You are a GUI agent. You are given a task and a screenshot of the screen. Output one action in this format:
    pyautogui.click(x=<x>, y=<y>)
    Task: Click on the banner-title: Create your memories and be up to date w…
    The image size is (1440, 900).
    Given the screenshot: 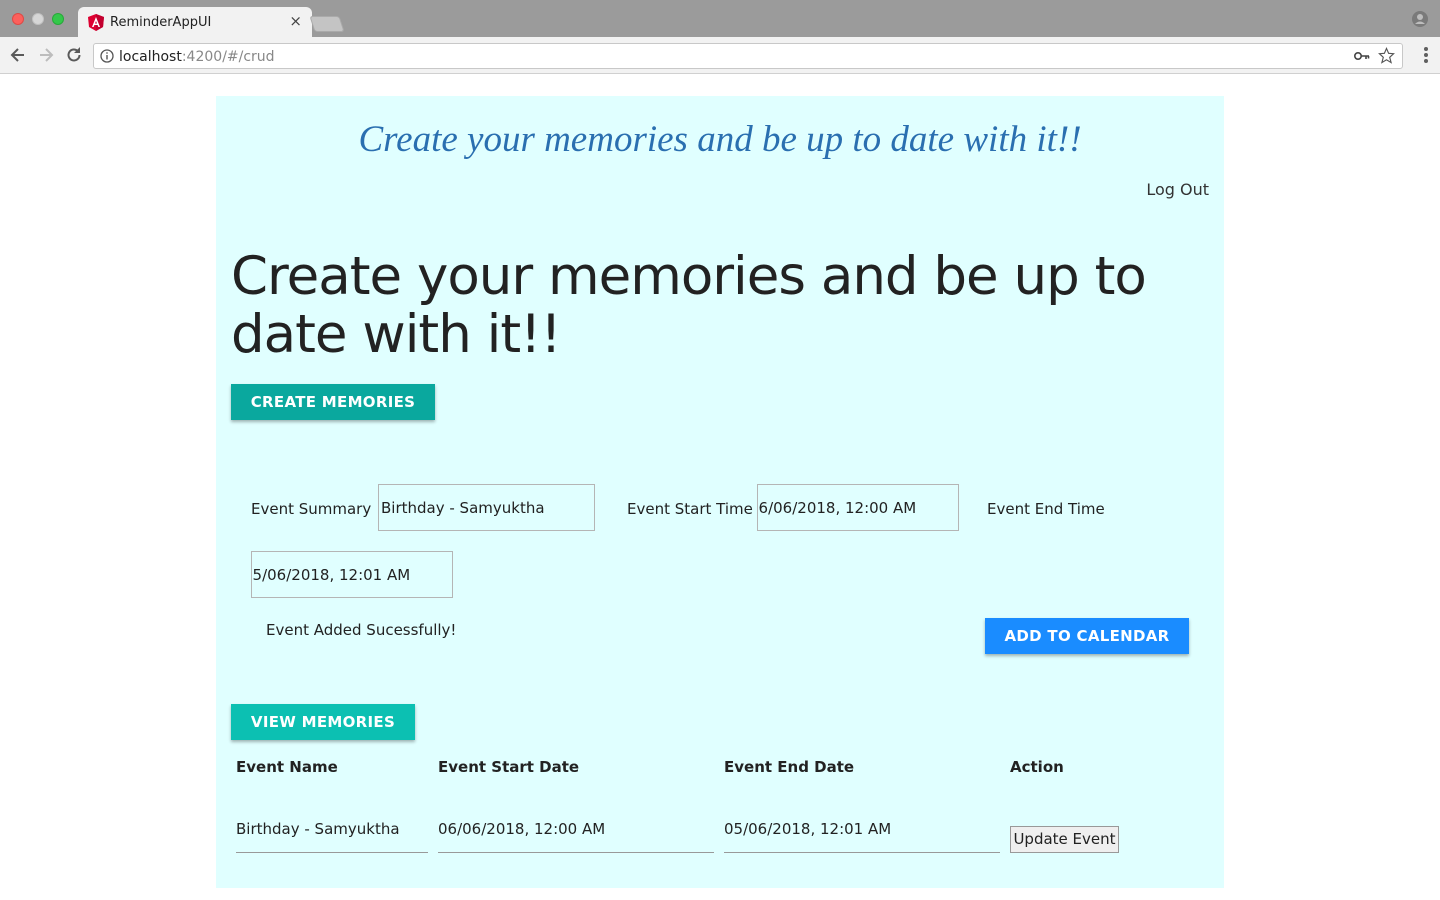 What is the action you would take?
    pyautogui.click(x=720, y=139)
    